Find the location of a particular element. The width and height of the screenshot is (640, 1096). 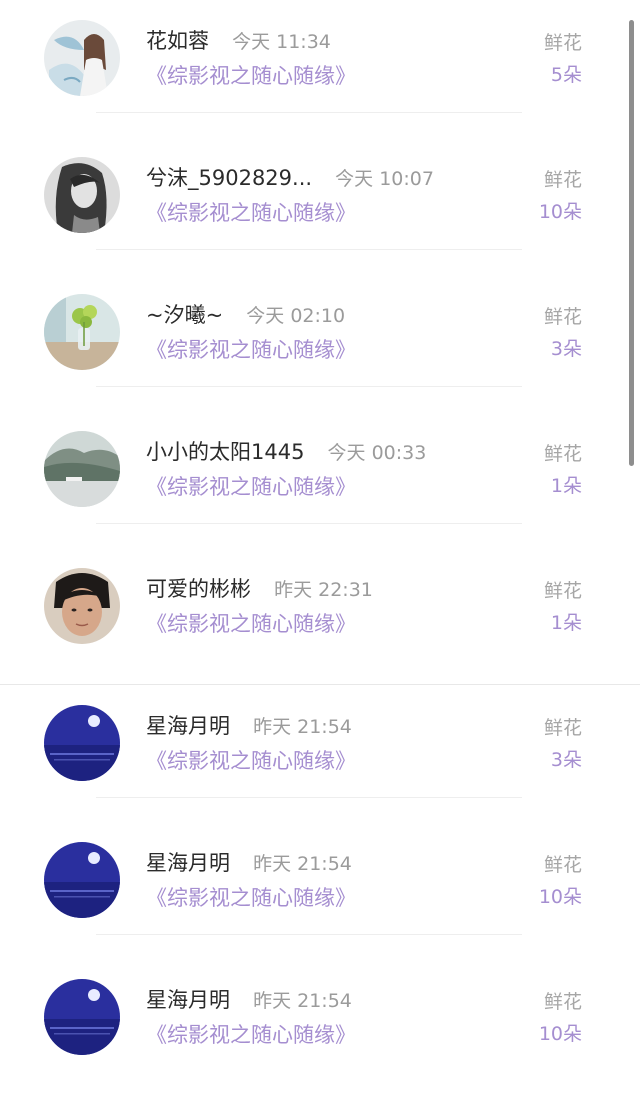

landscape-avatar is located at coordinates (82, 469).